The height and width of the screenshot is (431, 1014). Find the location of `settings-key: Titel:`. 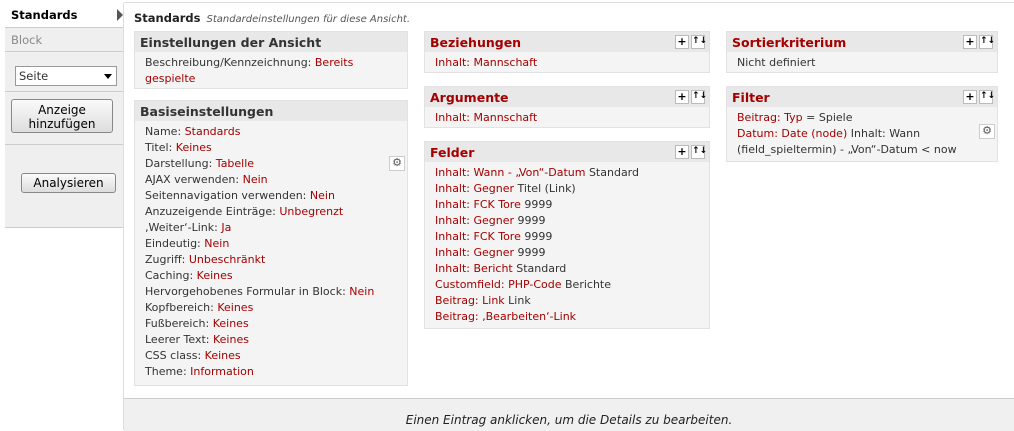

settings-key: Titel: is located at coordinates (159, 147).